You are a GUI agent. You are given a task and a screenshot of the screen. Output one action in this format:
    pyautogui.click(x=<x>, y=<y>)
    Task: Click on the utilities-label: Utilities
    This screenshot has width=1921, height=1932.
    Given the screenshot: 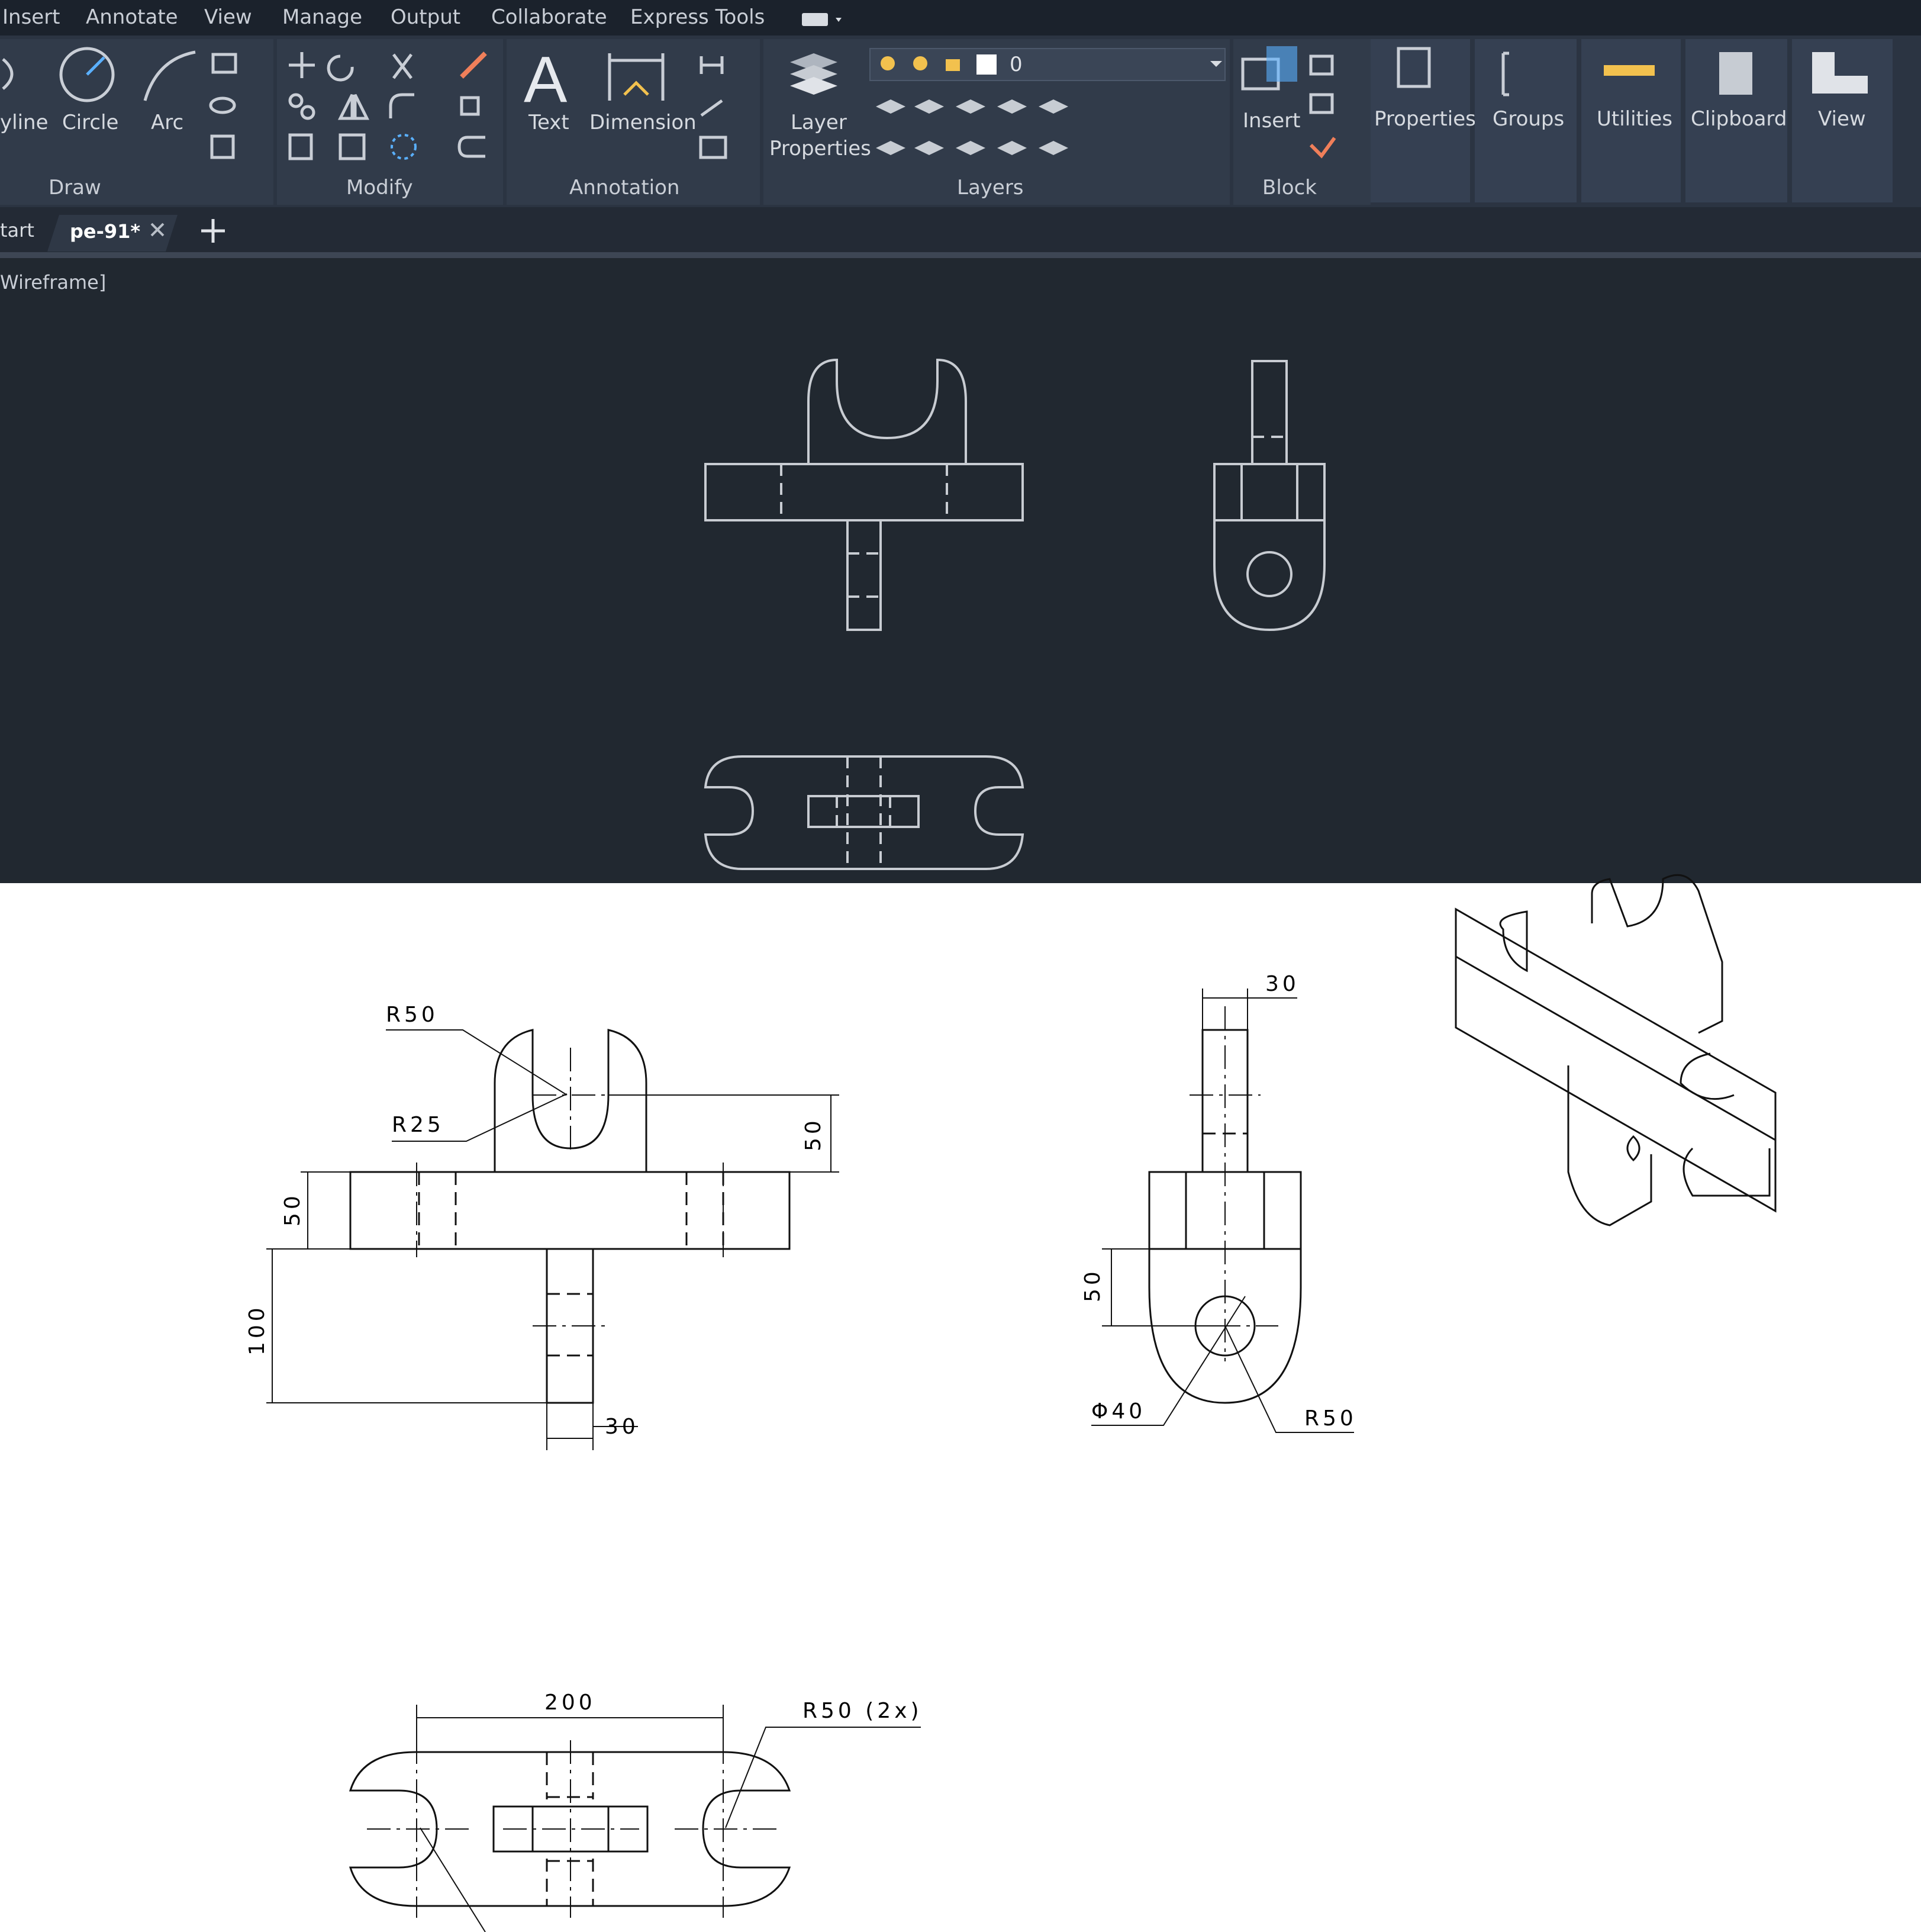 What is the action you would take?
    pyautogui.click(x=1634, y=119)
    